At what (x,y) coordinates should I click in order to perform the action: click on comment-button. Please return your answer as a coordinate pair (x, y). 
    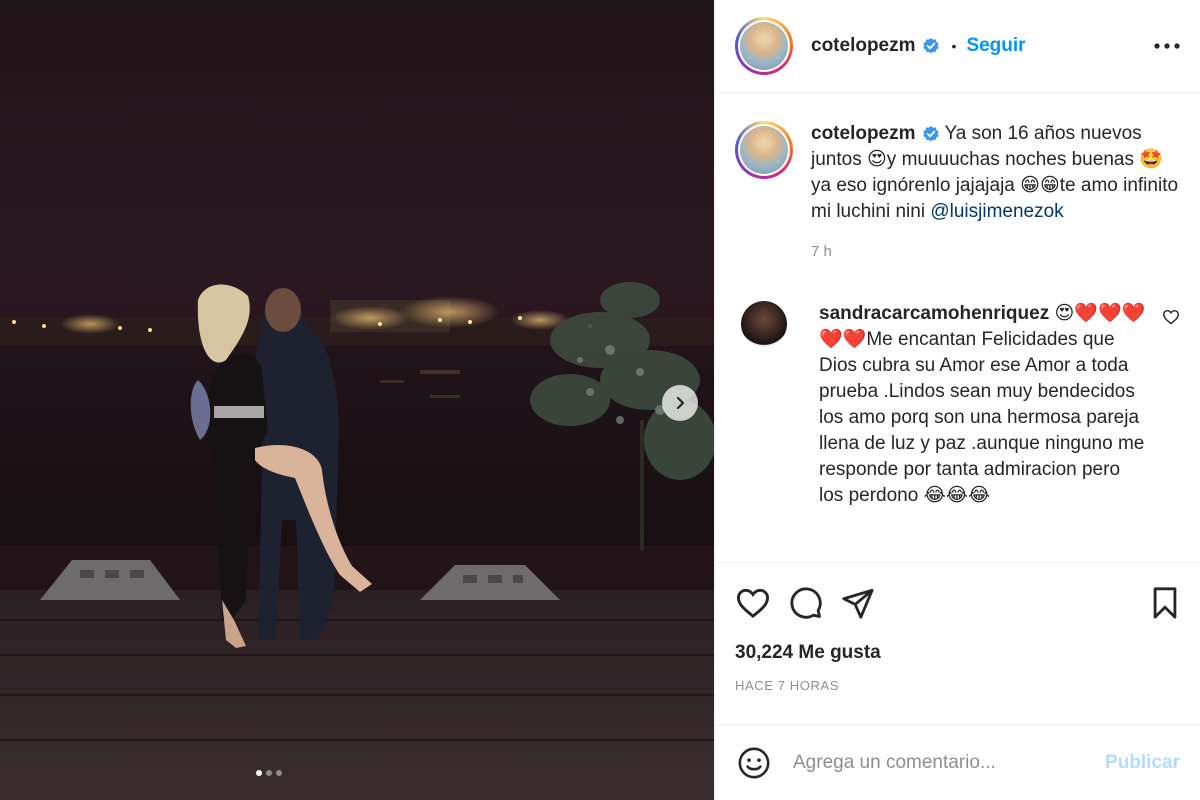
    Looking at the image, I should click on (806, 603).